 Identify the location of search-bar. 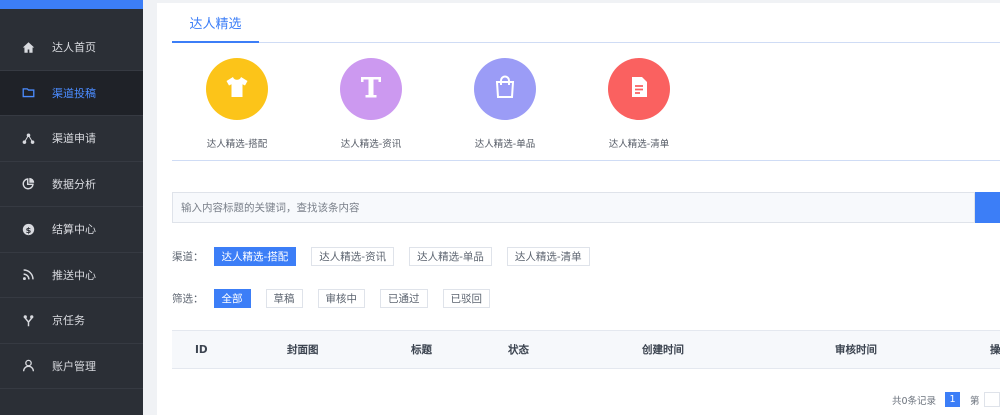
(586, 207).